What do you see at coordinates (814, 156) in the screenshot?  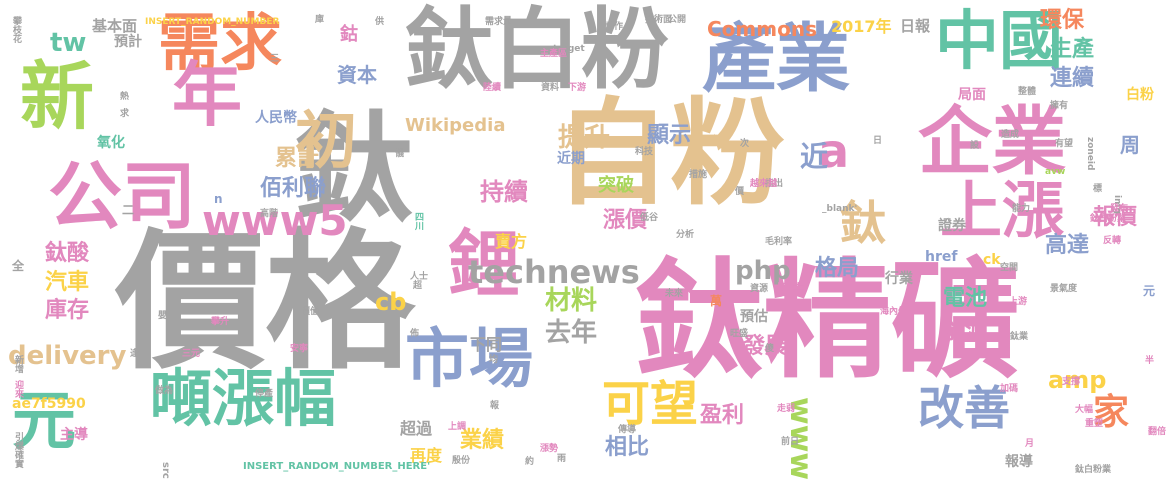 I see `cloud-word: 近` at bounding box center [814, 156].